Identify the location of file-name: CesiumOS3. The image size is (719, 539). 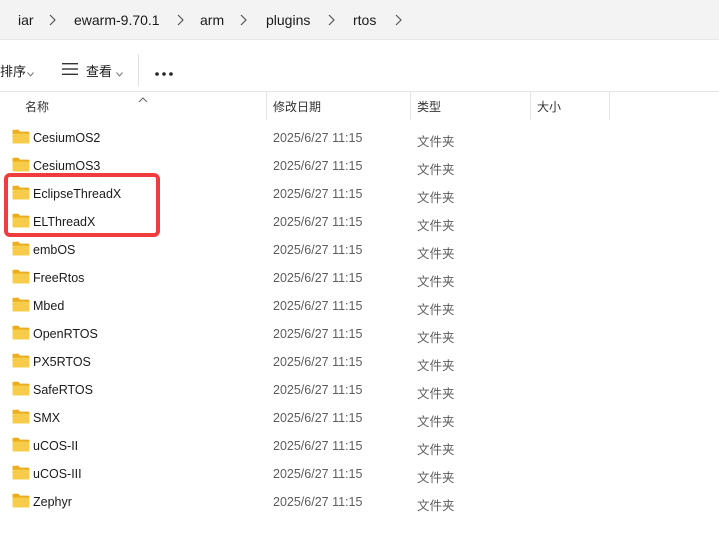
(67, 166).